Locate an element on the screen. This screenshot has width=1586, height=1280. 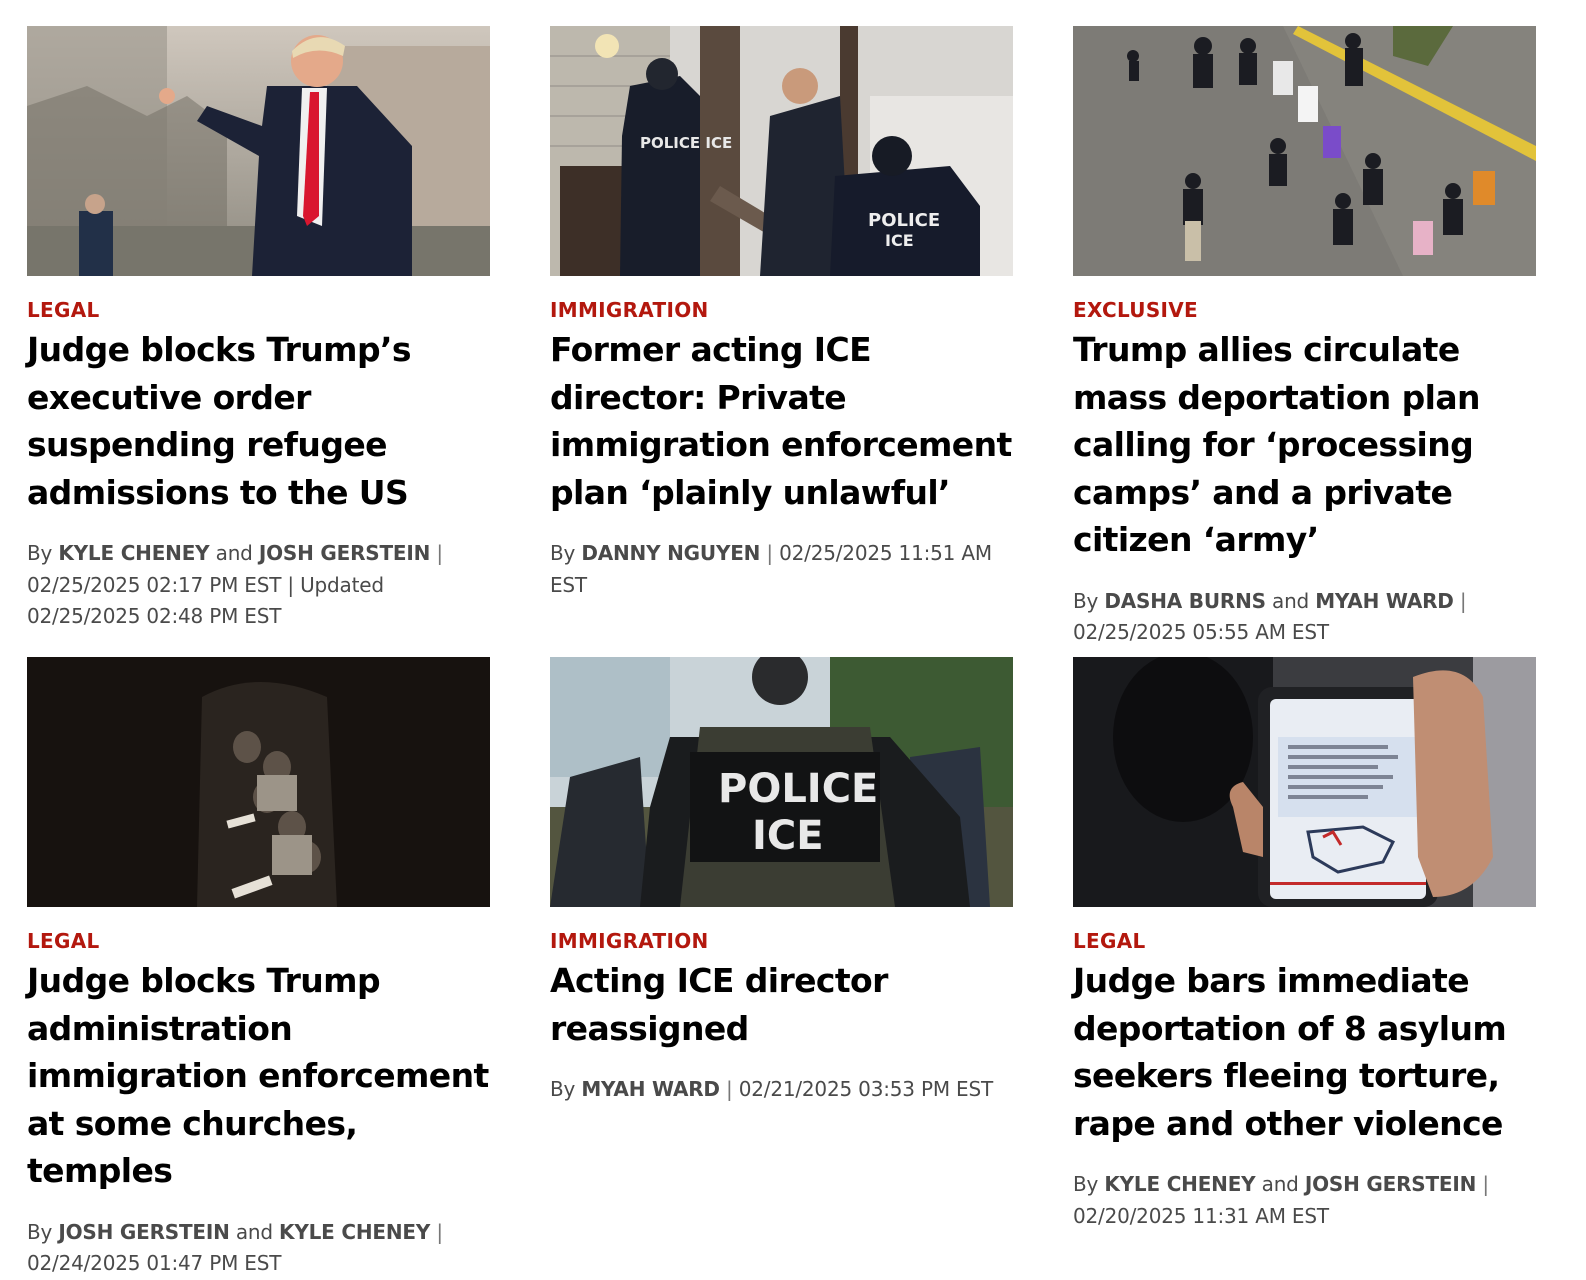
article-image-church-pews is located at coordinates (258, 782).